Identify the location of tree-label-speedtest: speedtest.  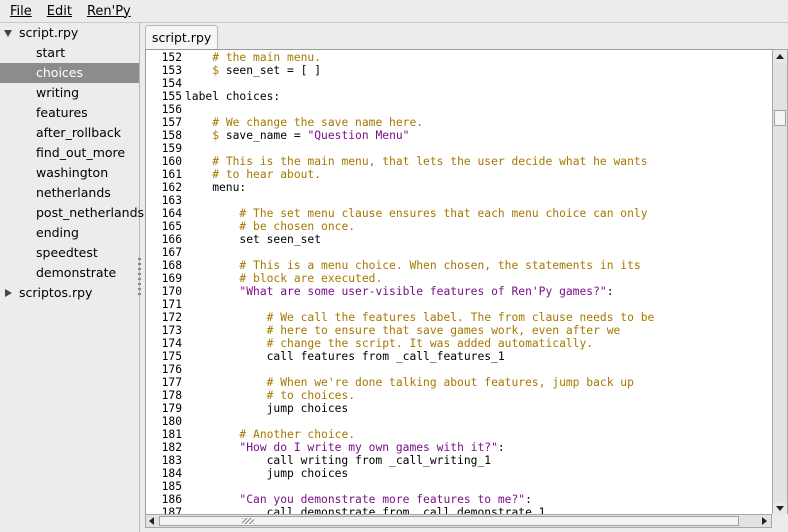
(69, 253).